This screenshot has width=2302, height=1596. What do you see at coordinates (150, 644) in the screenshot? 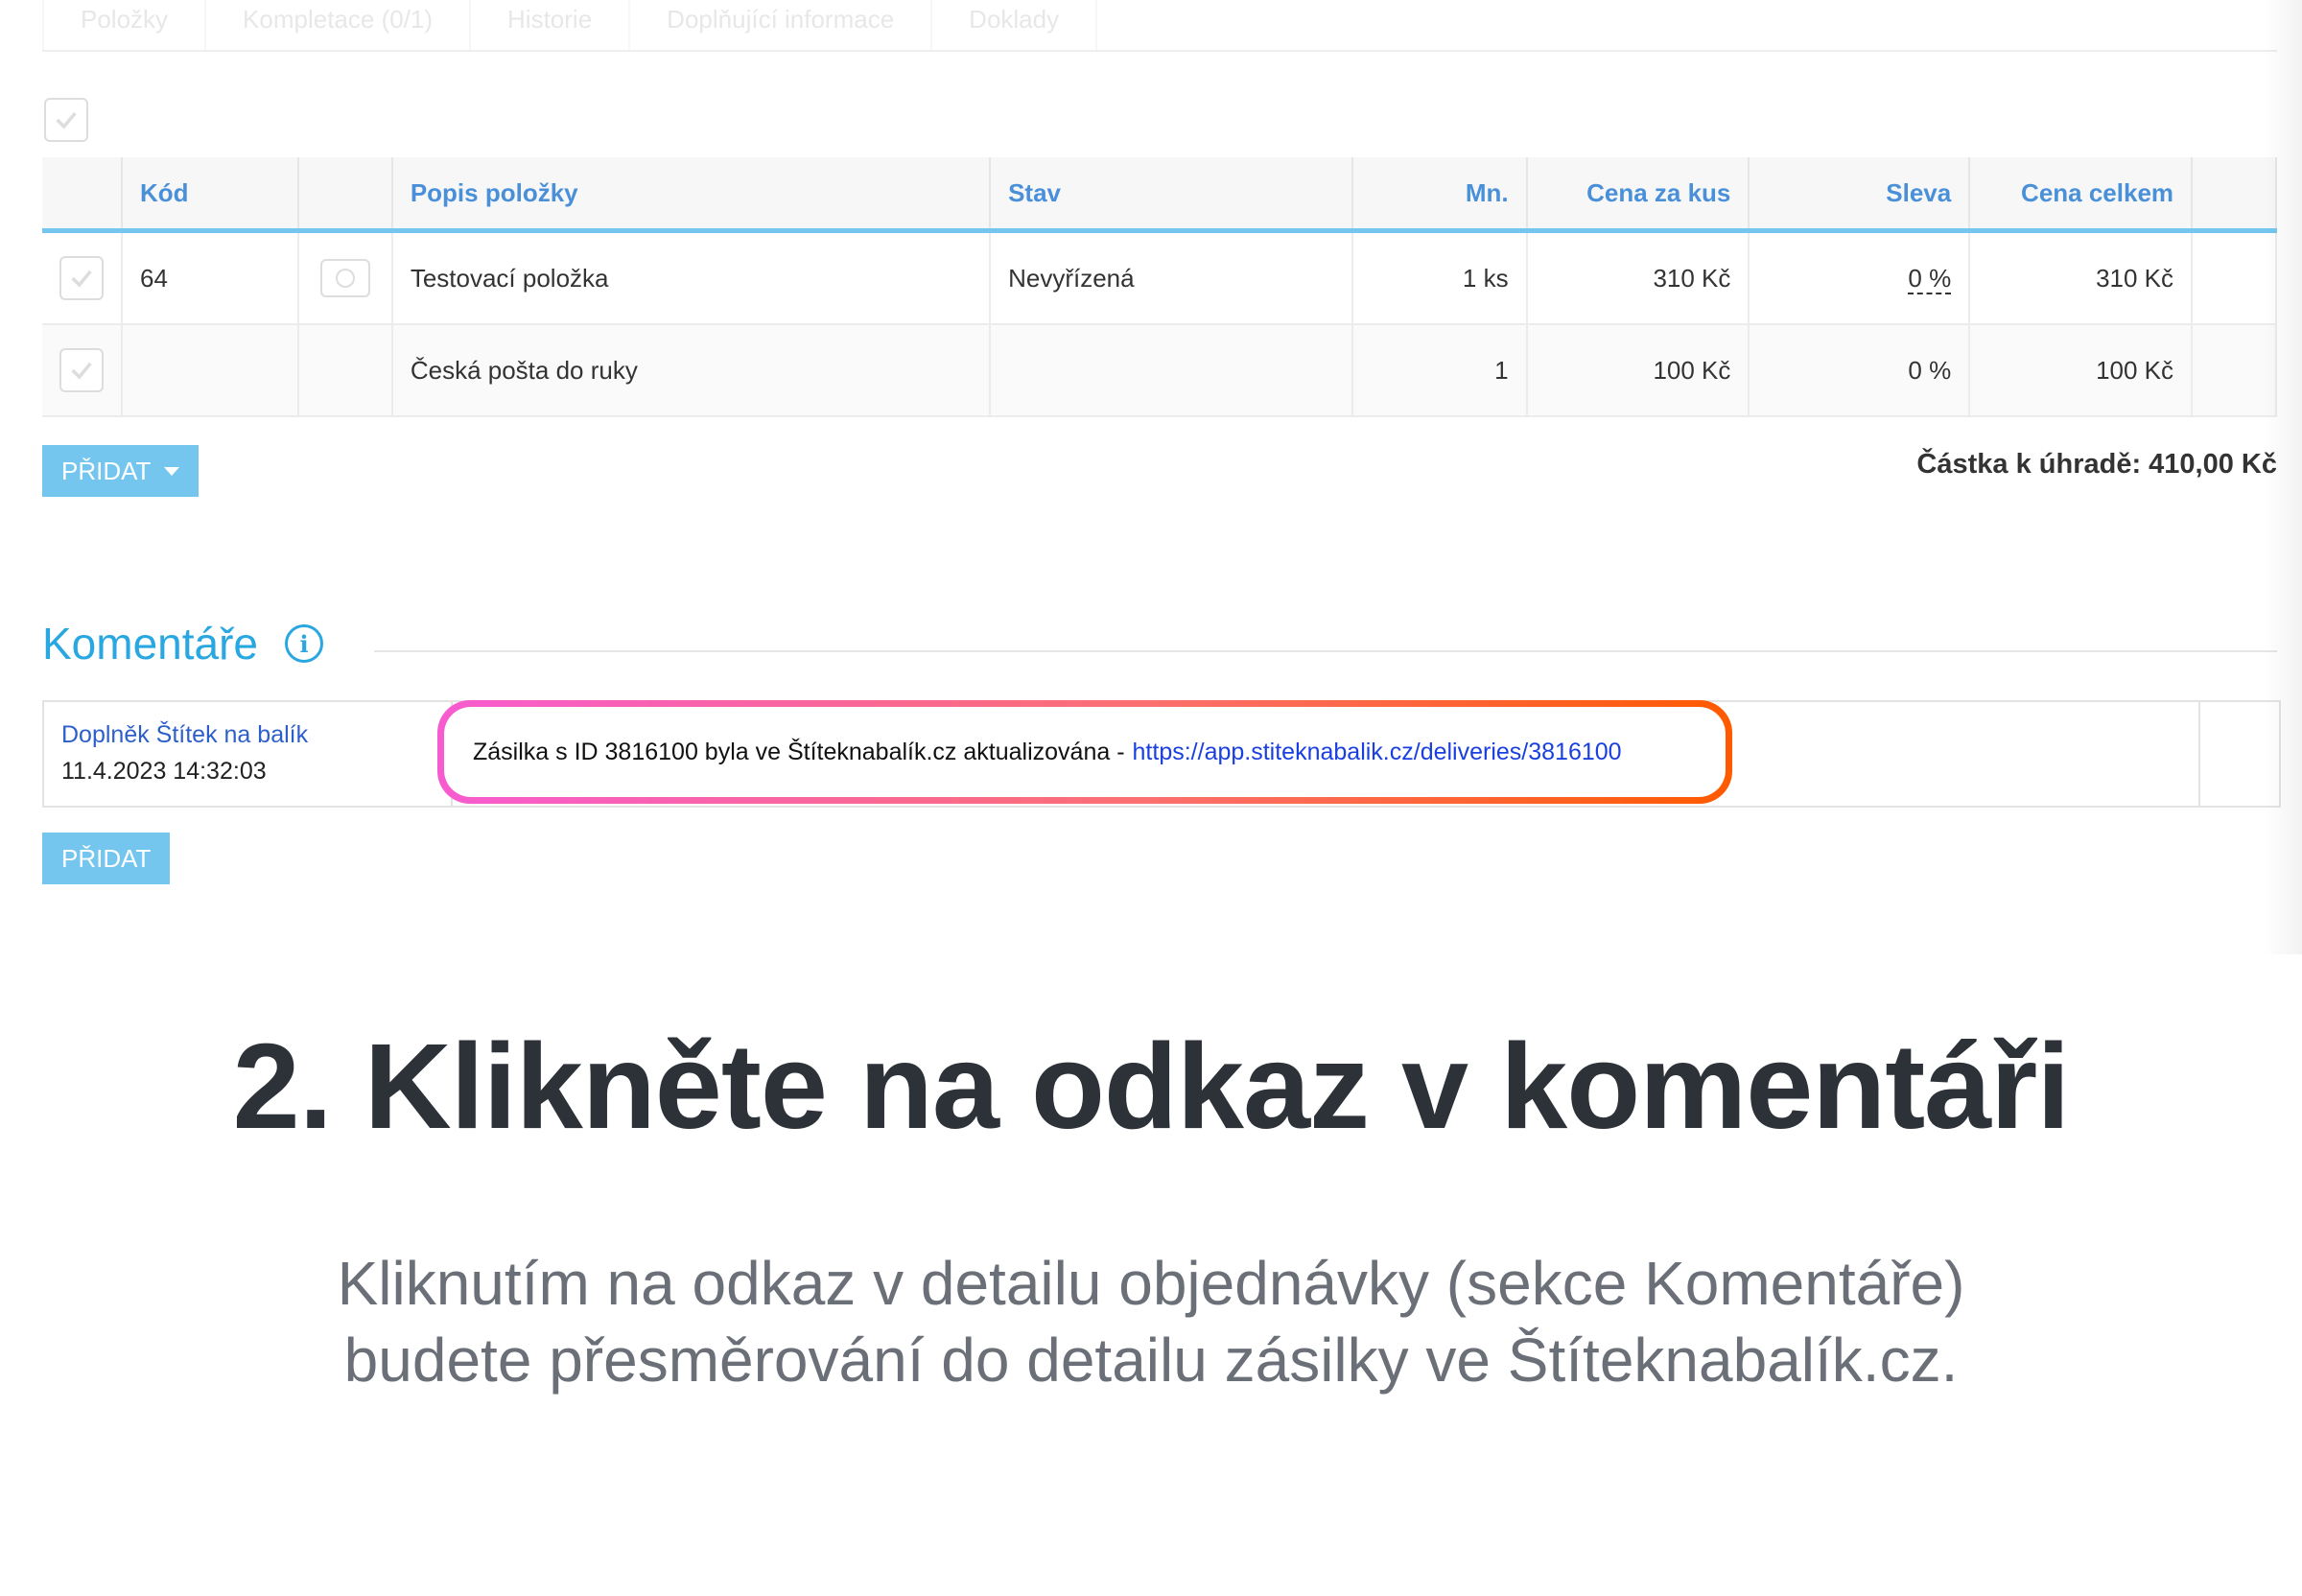
I see `comments-title: Komentáře` at bounding box center [150, 644].